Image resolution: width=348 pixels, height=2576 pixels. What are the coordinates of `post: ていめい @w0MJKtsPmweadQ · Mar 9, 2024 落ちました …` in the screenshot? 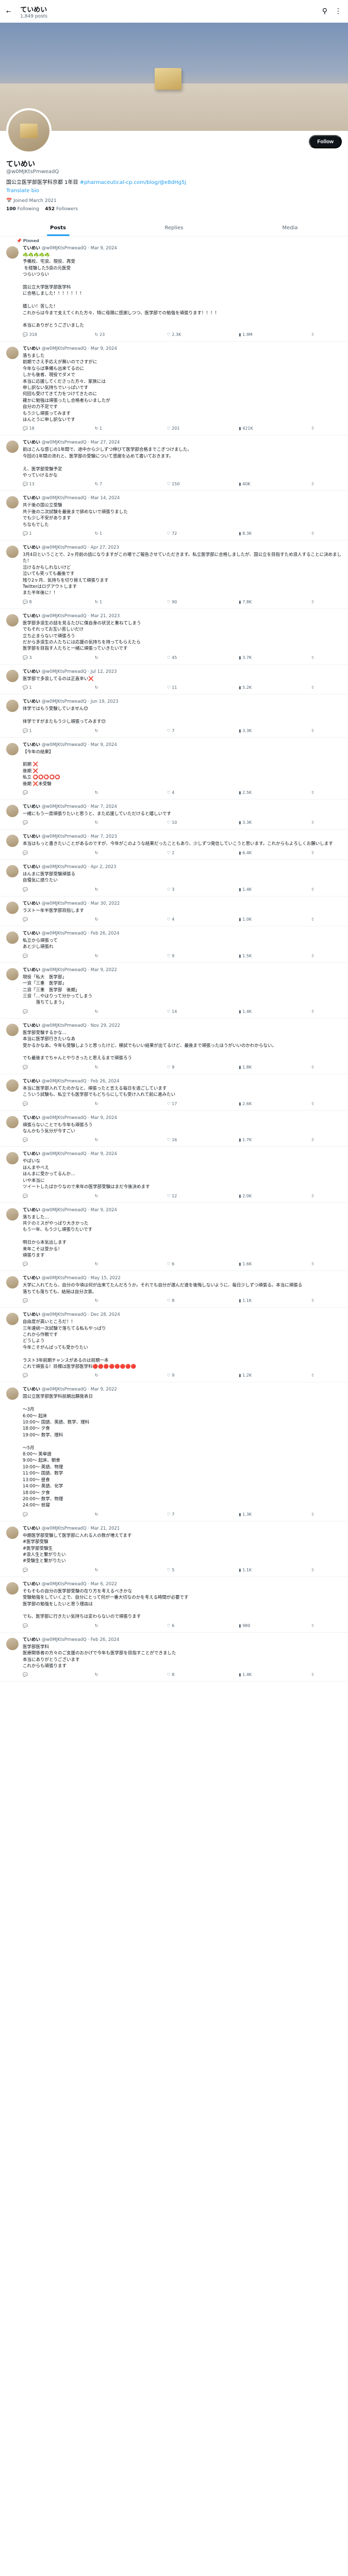 It's located at (174, 389).